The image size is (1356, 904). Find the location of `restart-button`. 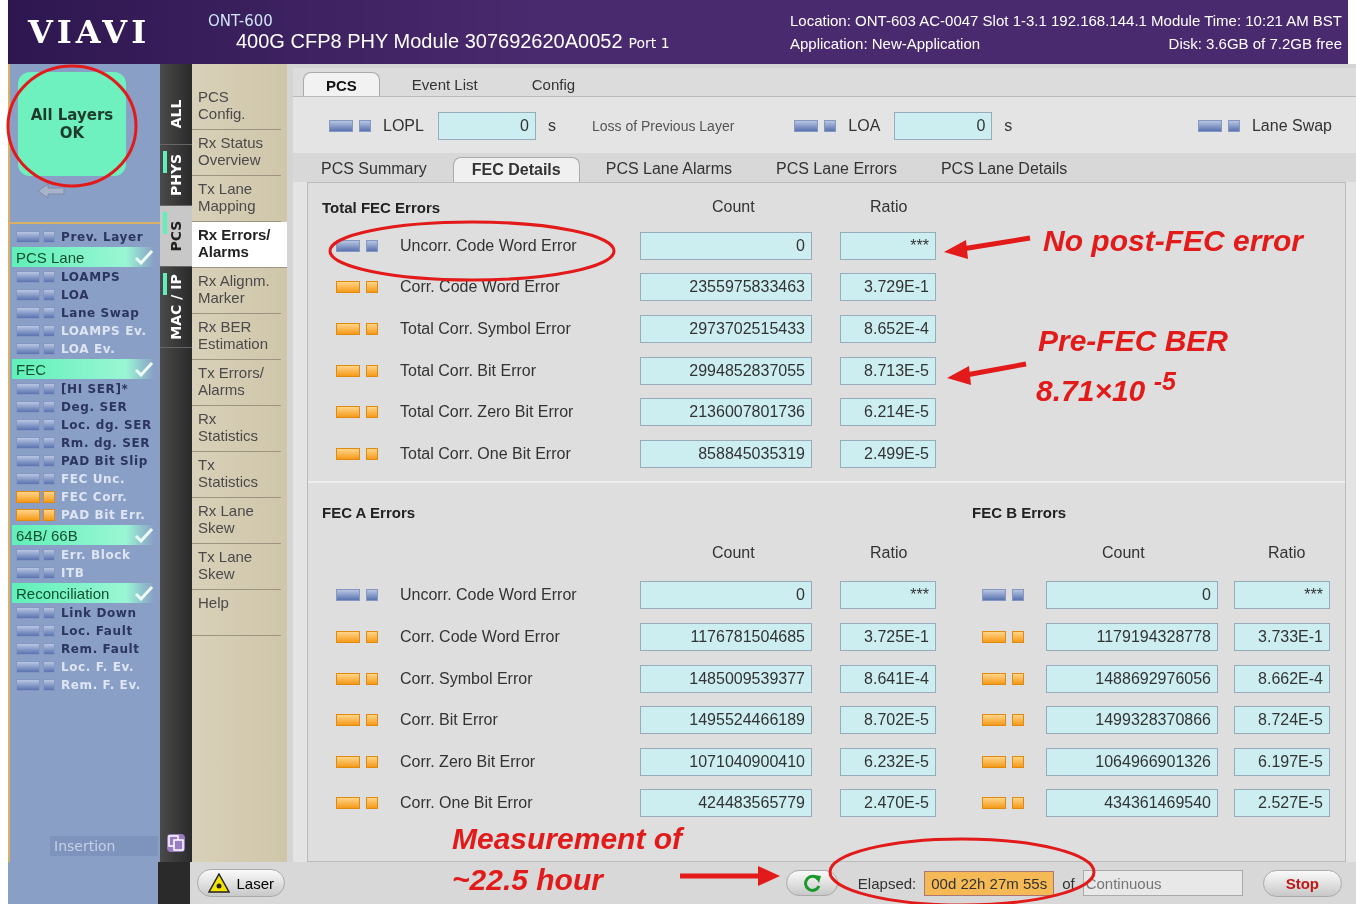

restart-button is located at coordinates (811, 883).